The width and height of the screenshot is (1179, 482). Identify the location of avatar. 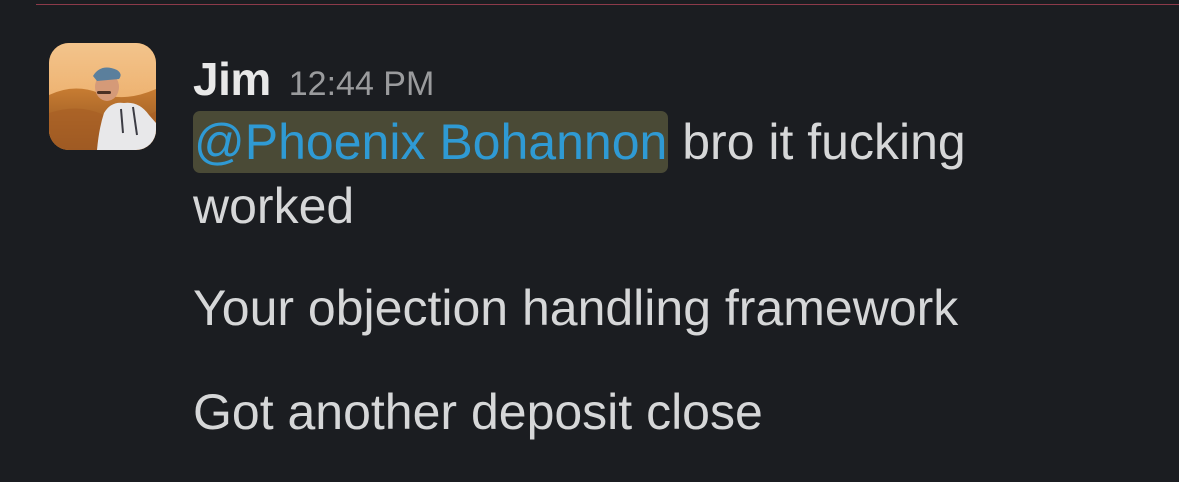
(102, 96).